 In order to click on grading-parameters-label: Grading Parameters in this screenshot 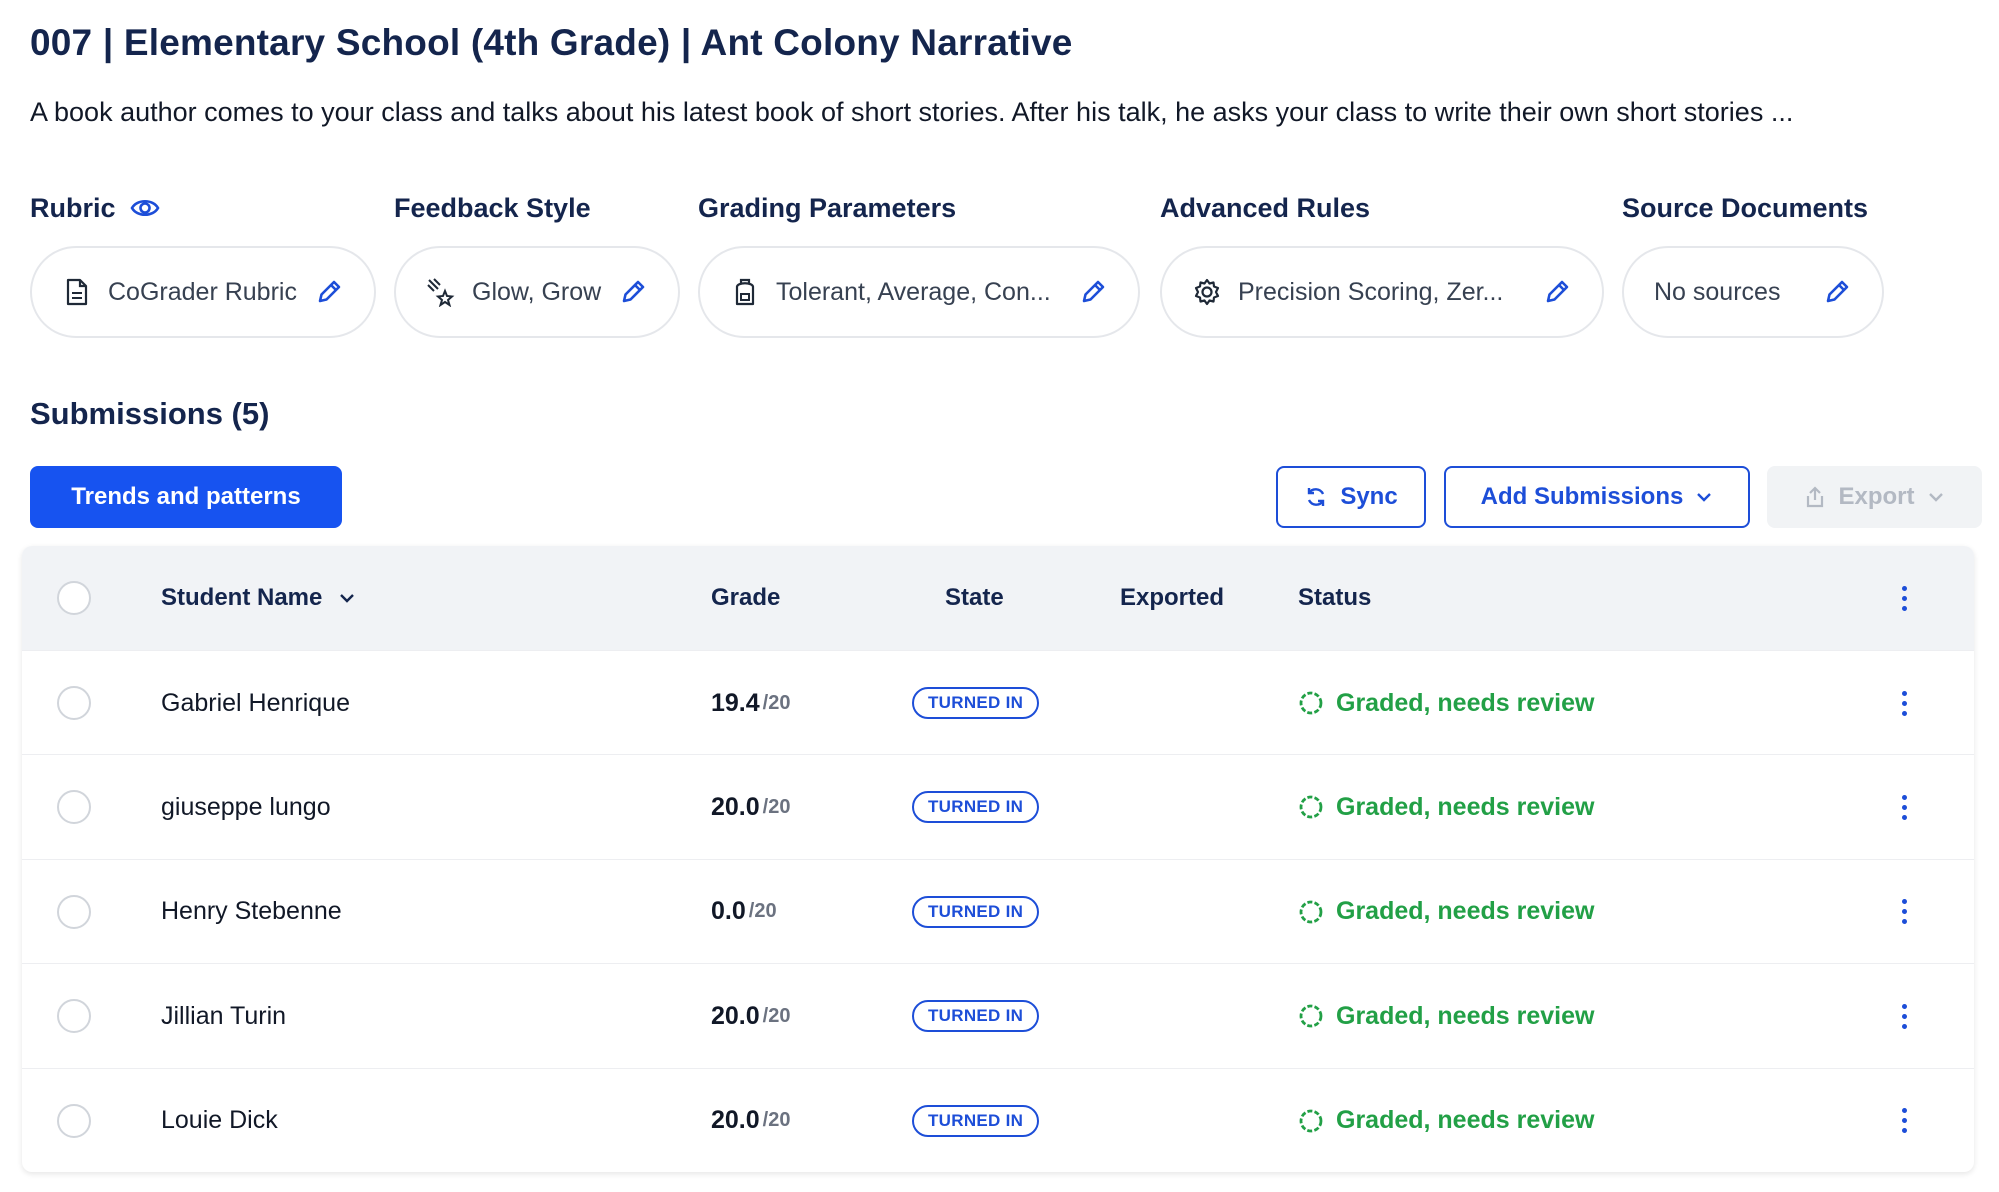, I will do `click(827, 207)`.